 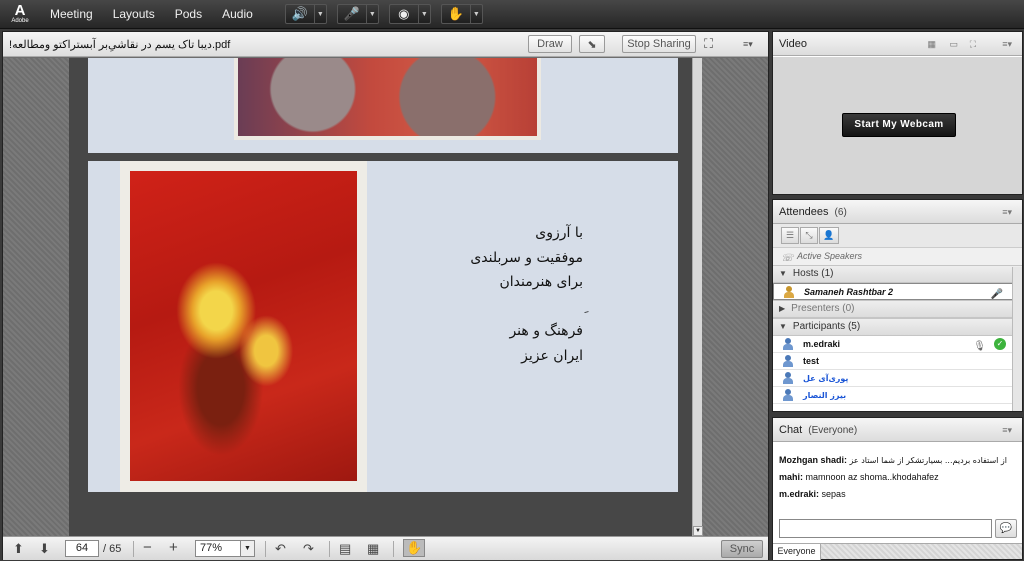 I want to click on camera-control: ◉ ▼, so click(x=409, y=14).